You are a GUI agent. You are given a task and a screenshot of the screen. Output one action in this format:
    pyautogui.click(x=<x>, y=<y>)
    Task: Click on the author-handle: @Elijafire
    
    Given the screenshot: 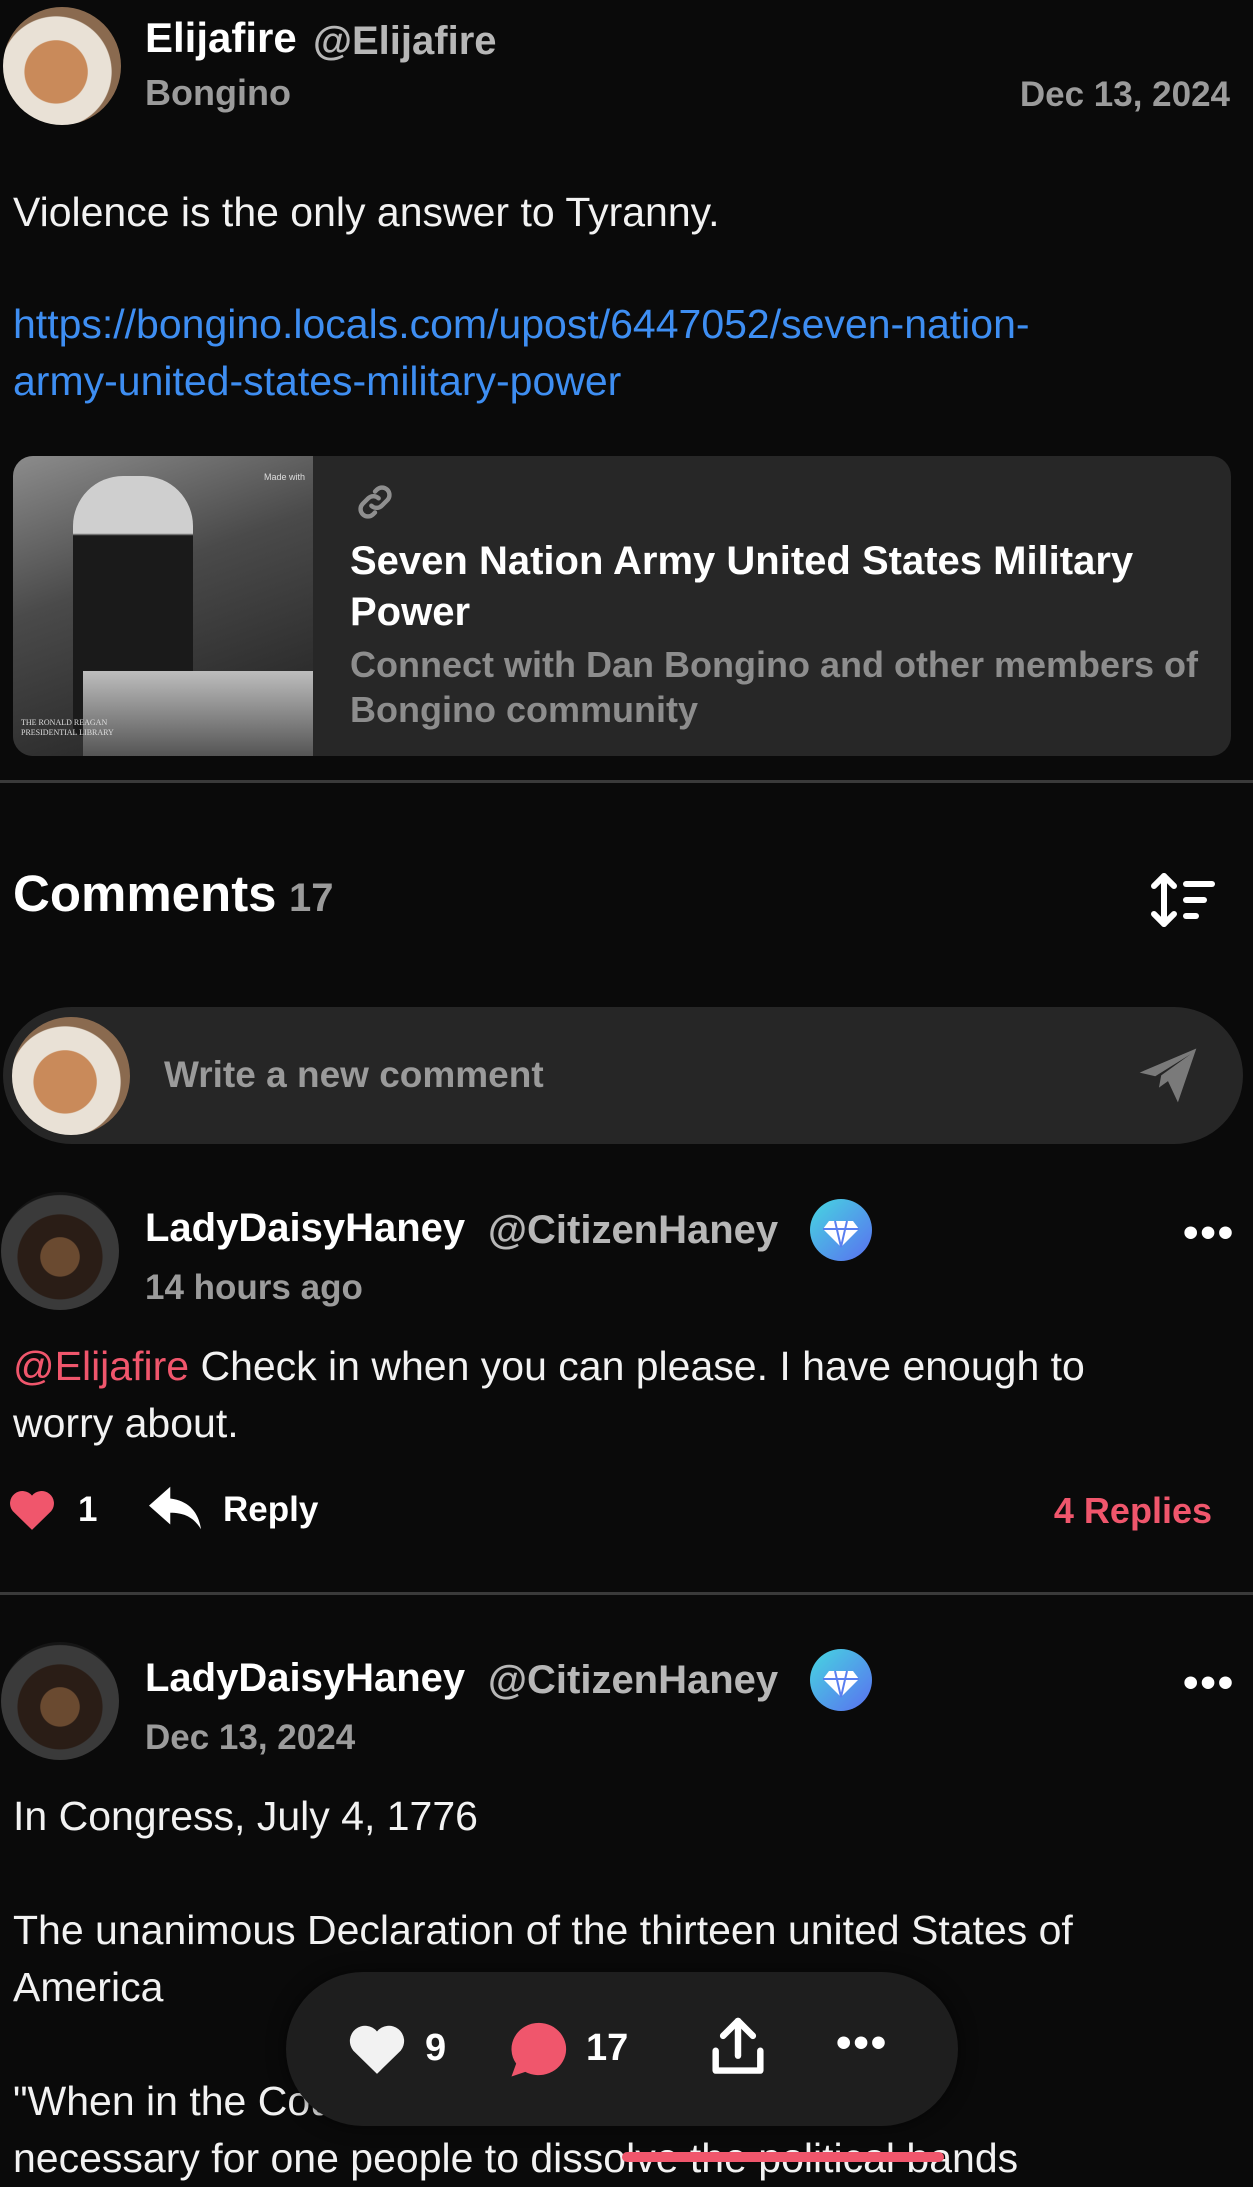 What is the action you would take?
    pyautogui.click(x=405, y=41)
    